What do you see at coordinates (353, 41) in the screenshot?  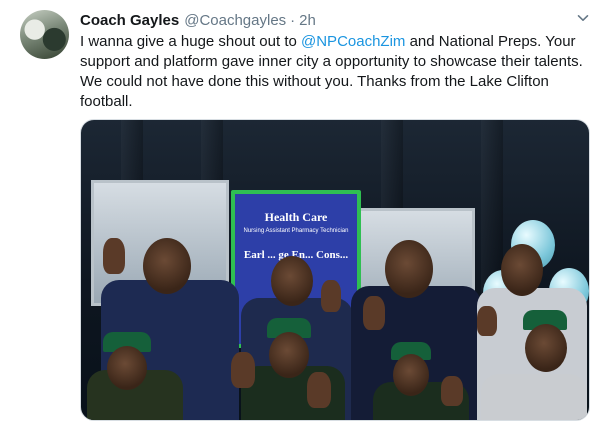 I see `mention-link: @NPCoachZim` at bounding box center [353, 41].